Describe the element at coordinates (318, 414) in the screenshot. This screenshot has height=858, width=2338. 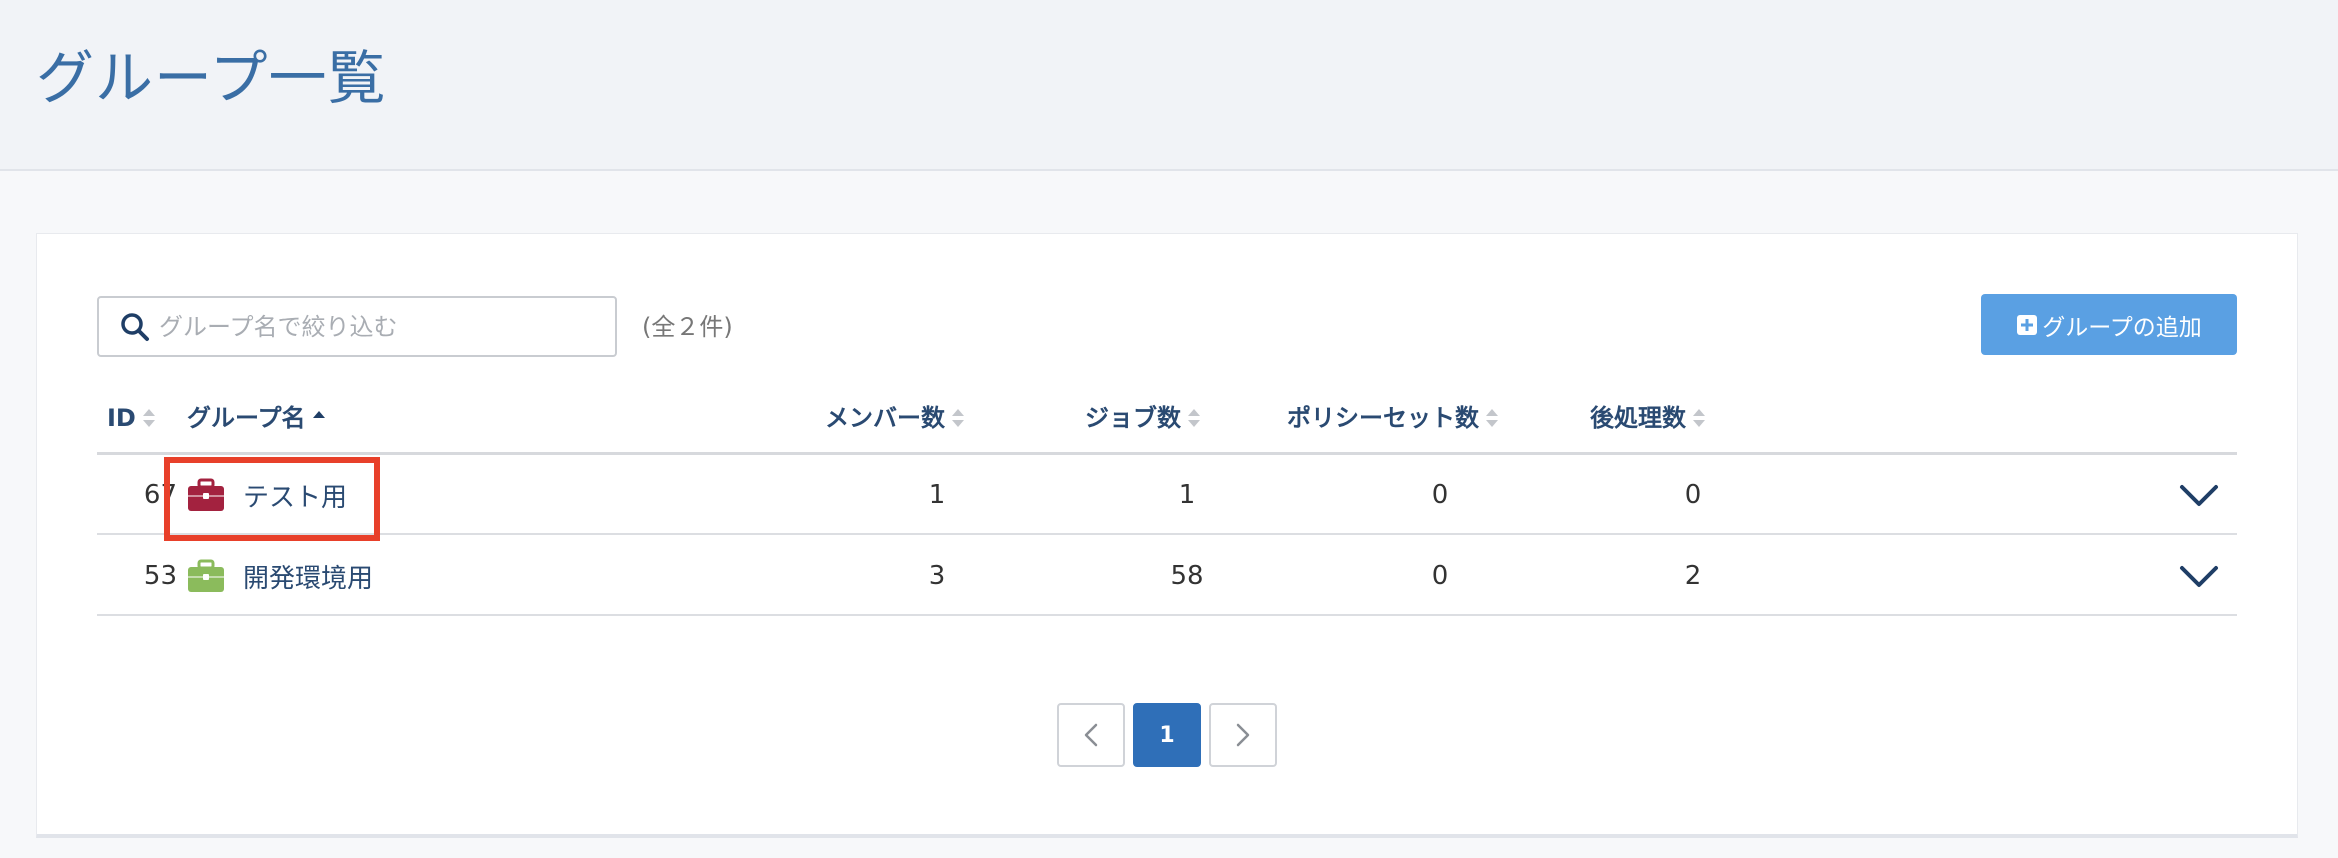
I see `sort-ascending-icon` at that location.